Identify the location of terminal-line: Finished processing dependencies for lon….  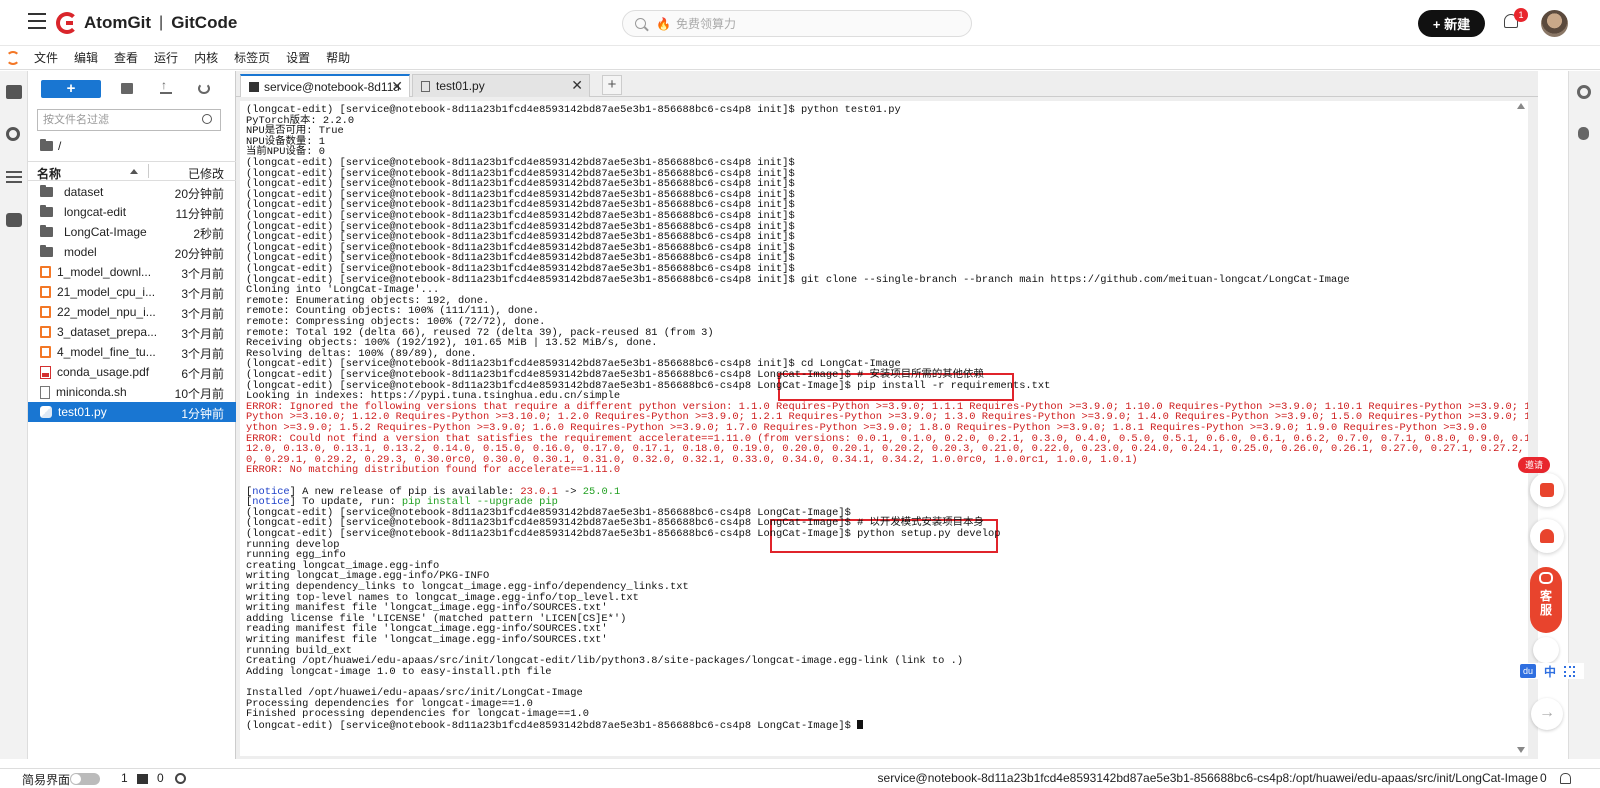
(417, 714).